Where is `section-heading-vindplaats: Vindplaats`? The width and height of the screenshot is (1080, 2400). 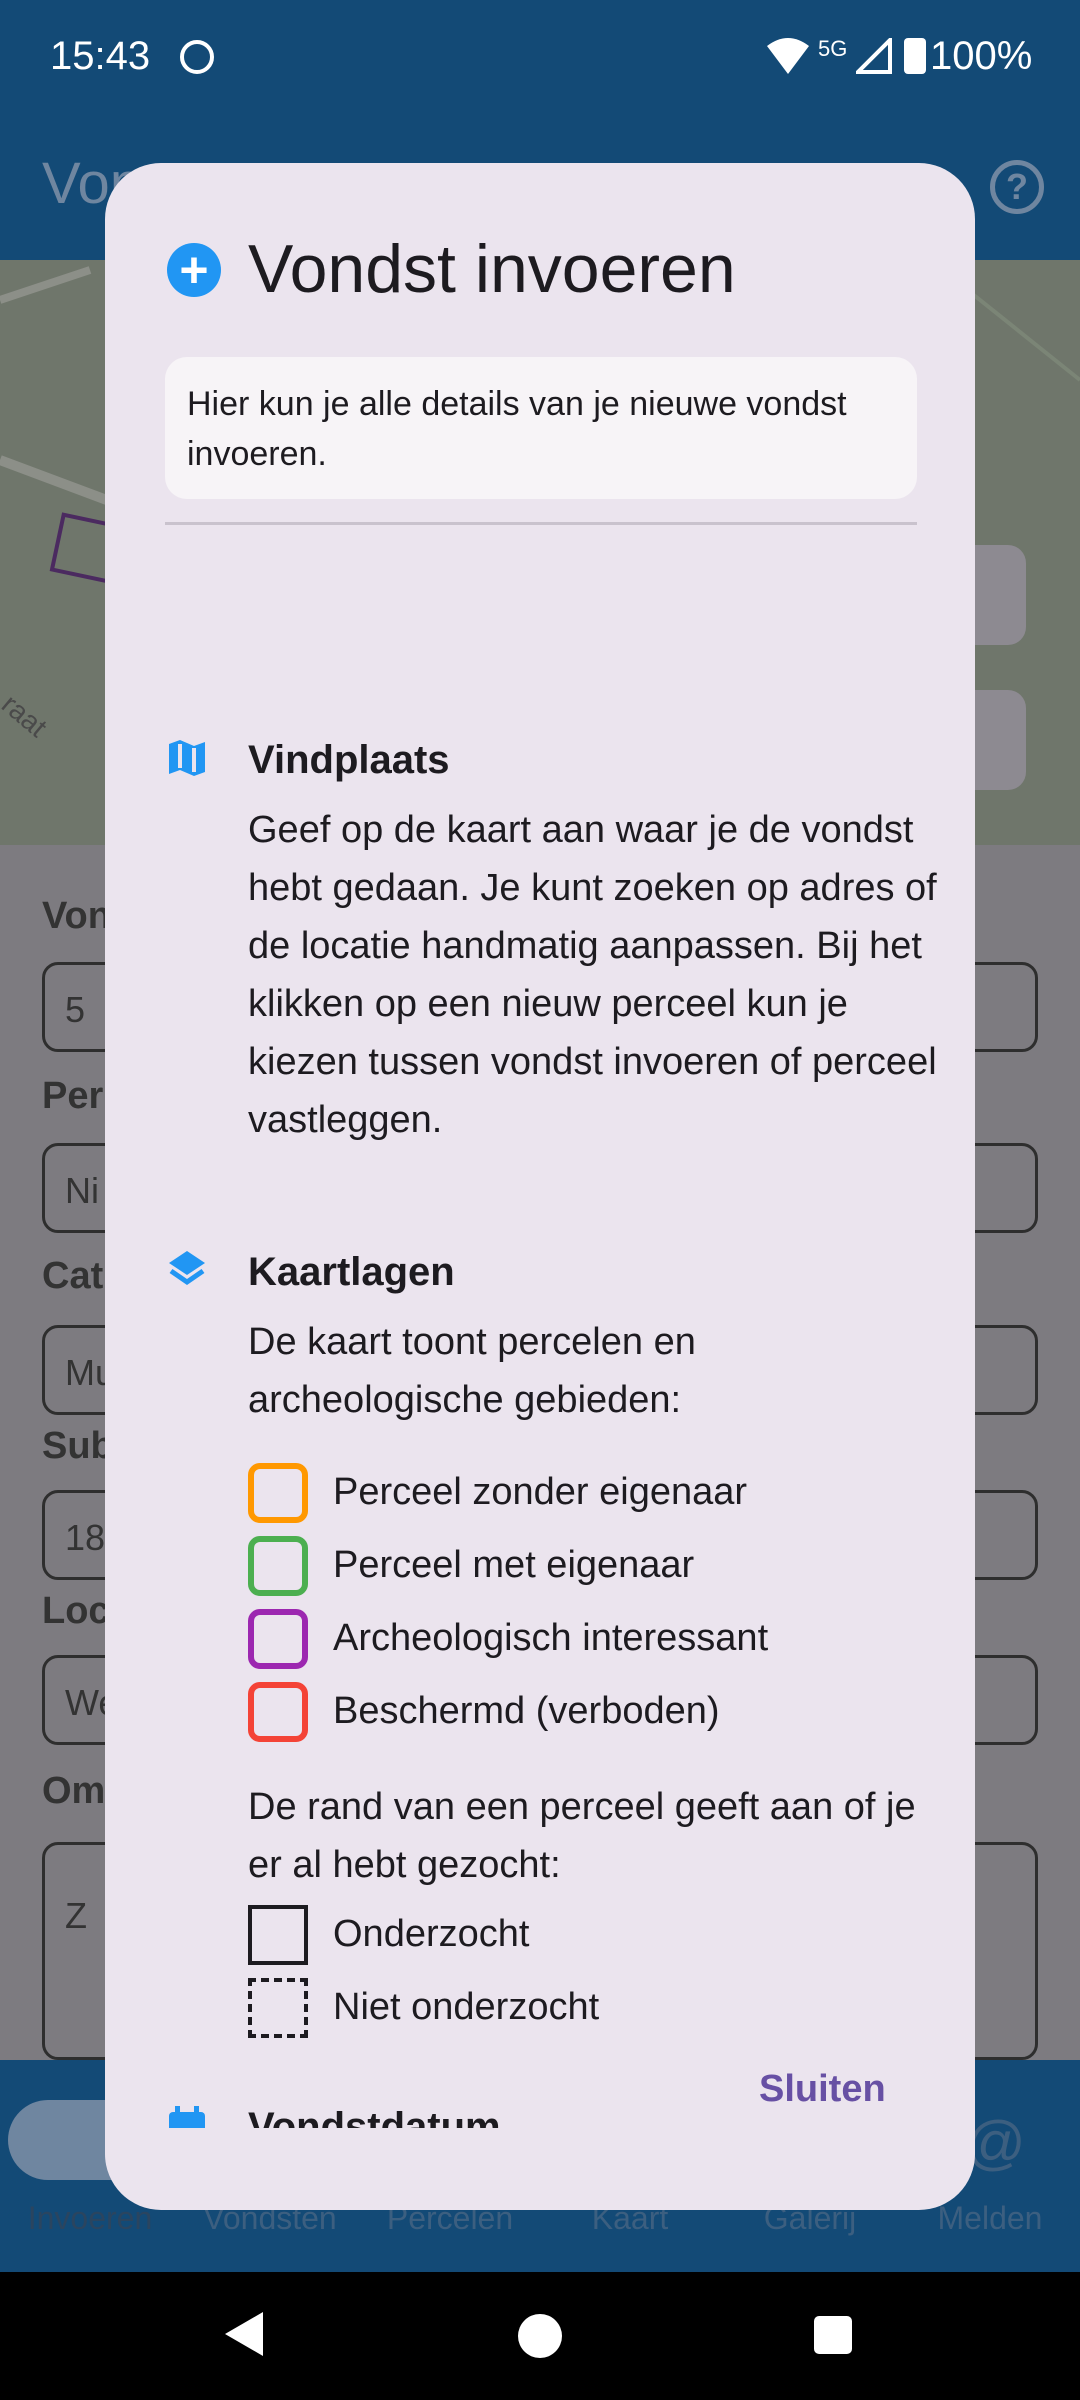 section-heading-vindplaats: Vindplaats is located at coordinates (349, 760).